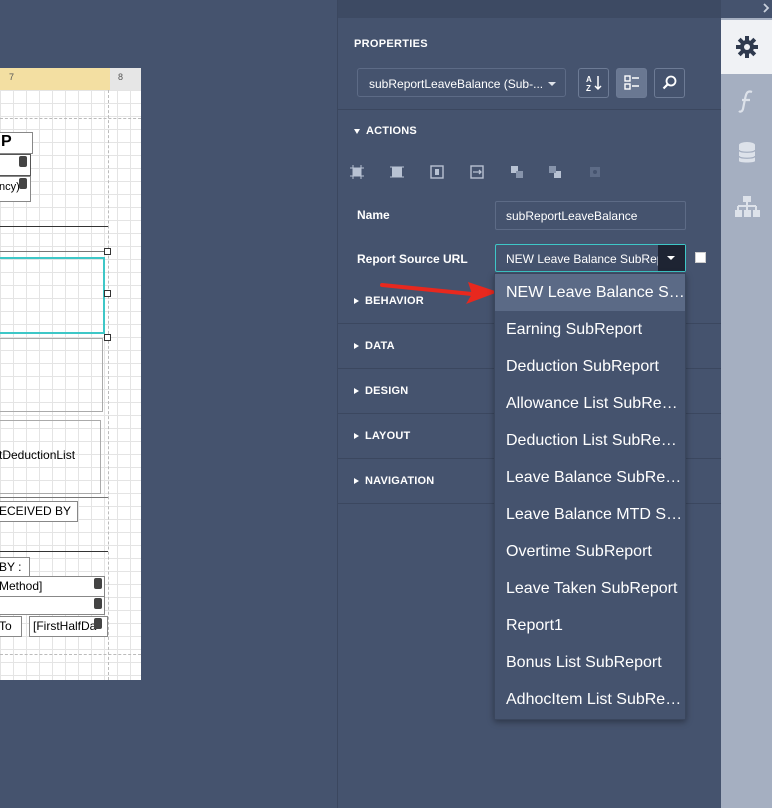  I want to click on report-header-textbox: P, so click(16, 143).